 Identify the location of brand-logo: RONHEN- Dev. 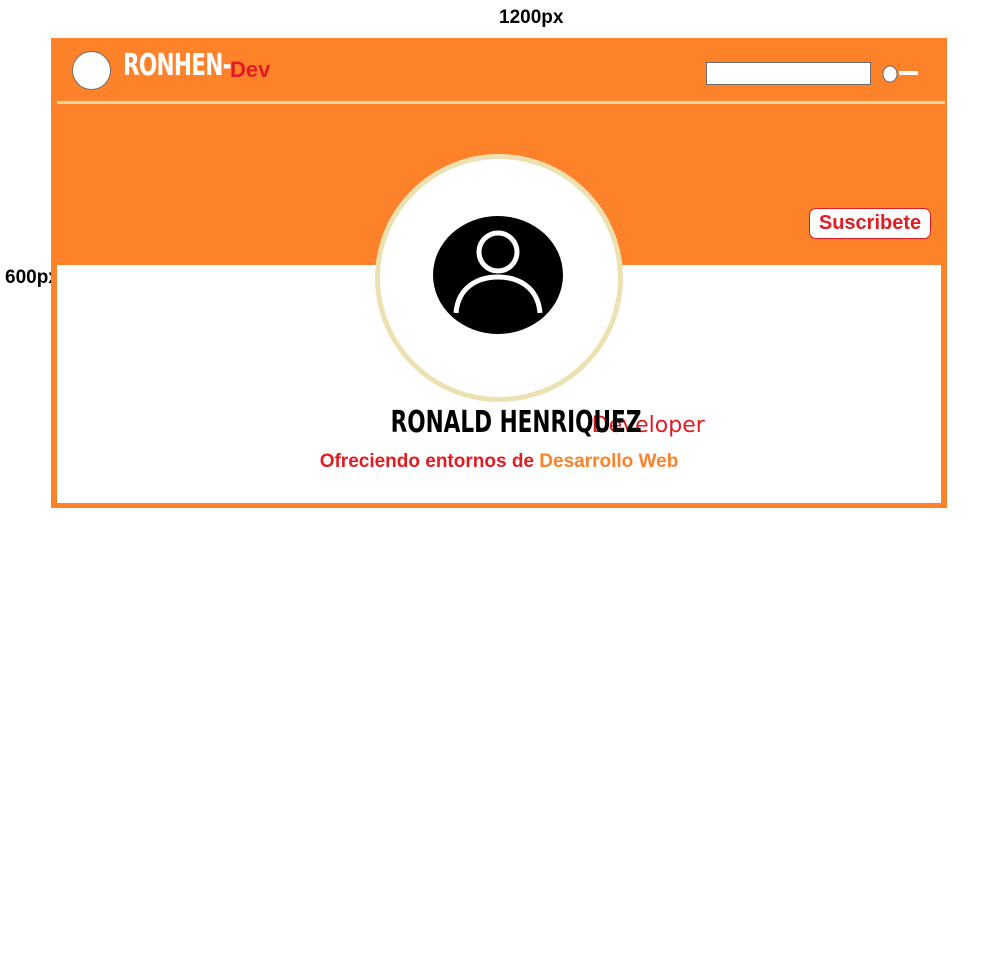
(196, 65).